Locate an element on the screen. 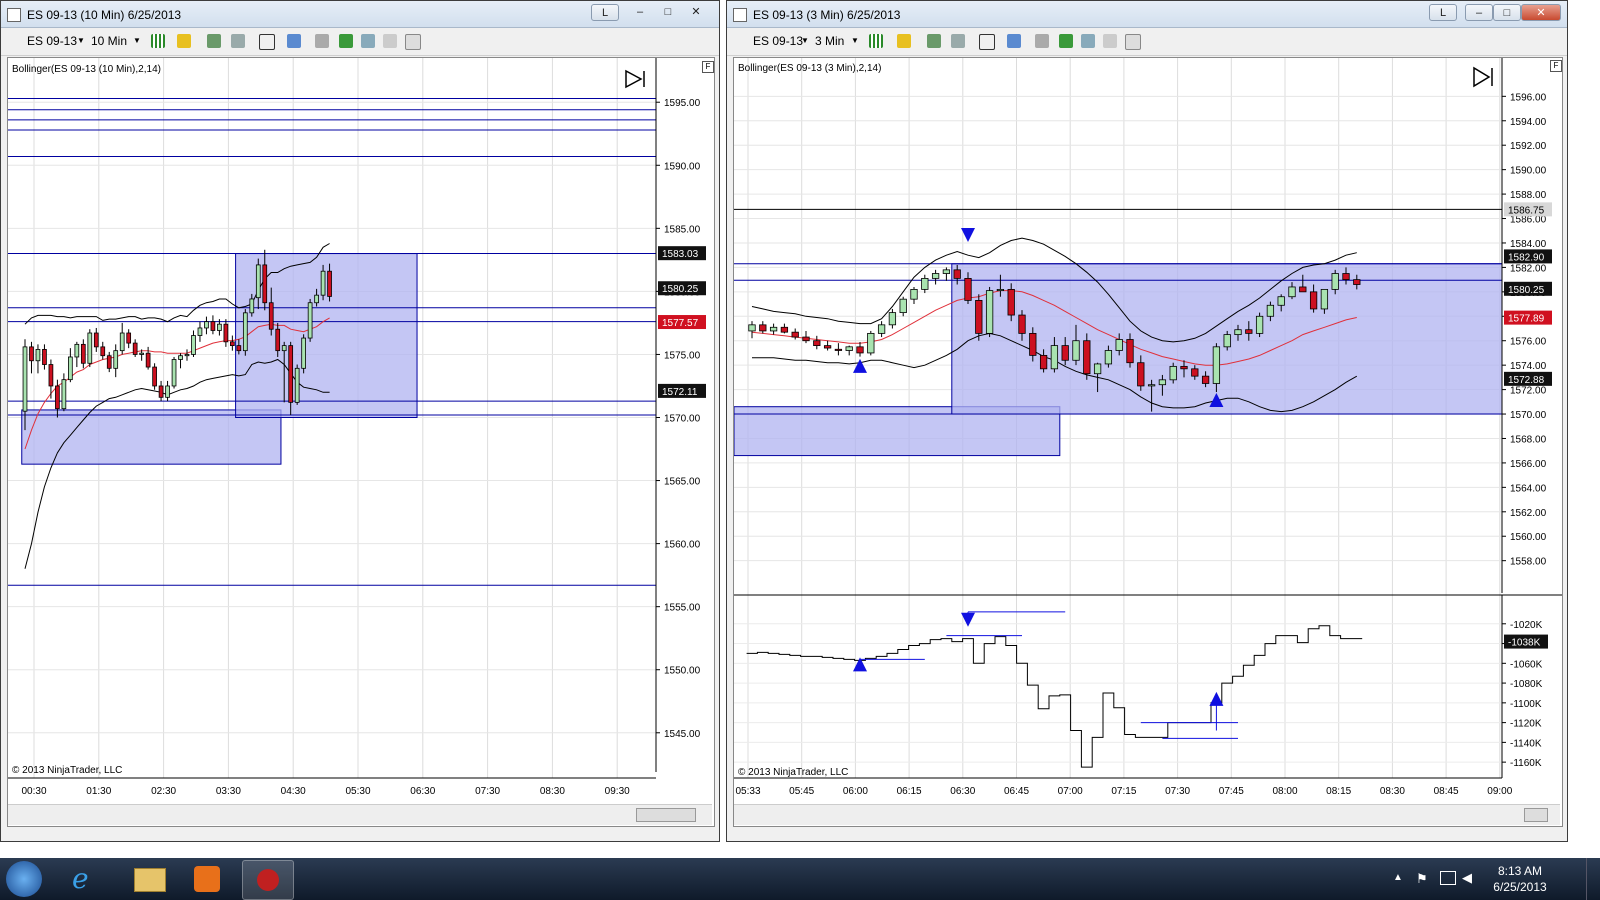  network-icon is located at coordinates (1448, 878).